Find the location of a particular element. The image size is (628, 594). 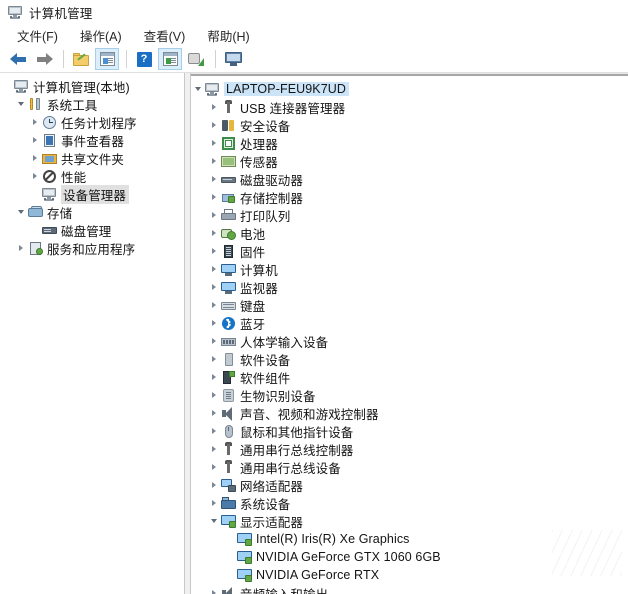

device-category-network-adapters: 网络适配器 is located at coordinates (409, 485).